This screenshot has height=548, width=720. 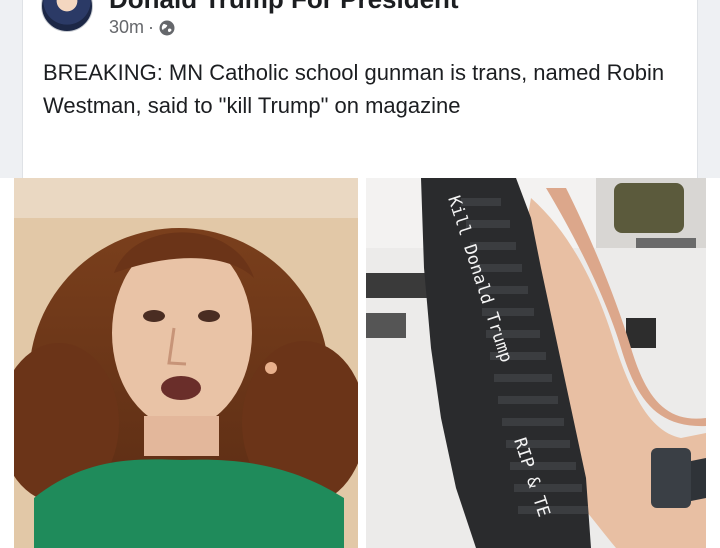 I want to click on post-meta: 30m ·, so click(x=142, y=27).